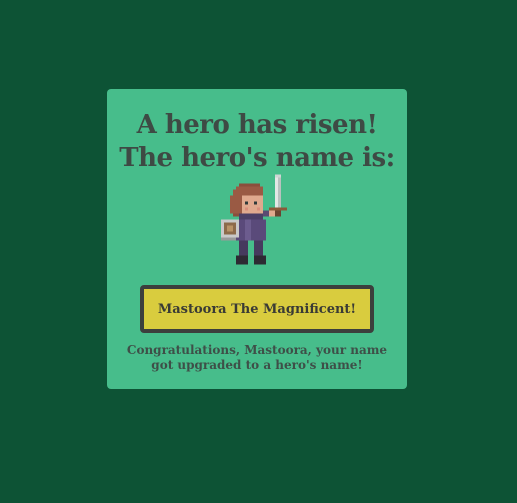 The width and height of the screenshot is (517, 503). I want to click on heading-hero-risen: A hero has risen!, so click(257, 125).